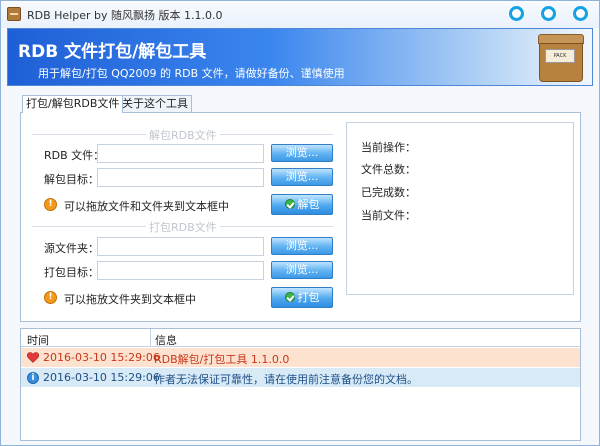 The height and width of the screenshot is (446, 600). I want to click on unpack-target-label: 解包目标：, so click(71, 179).